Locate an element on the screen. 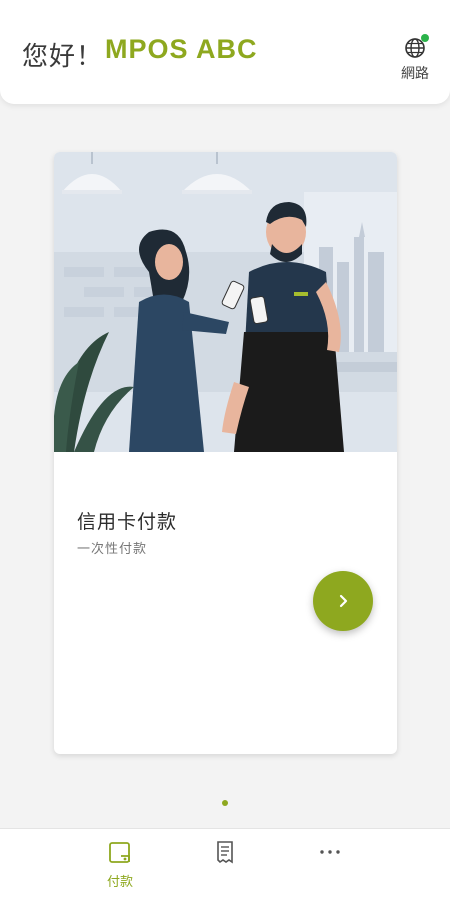 The height and width of the screenshot is (900, 450). more-icon is located at coordinates (330, 852).